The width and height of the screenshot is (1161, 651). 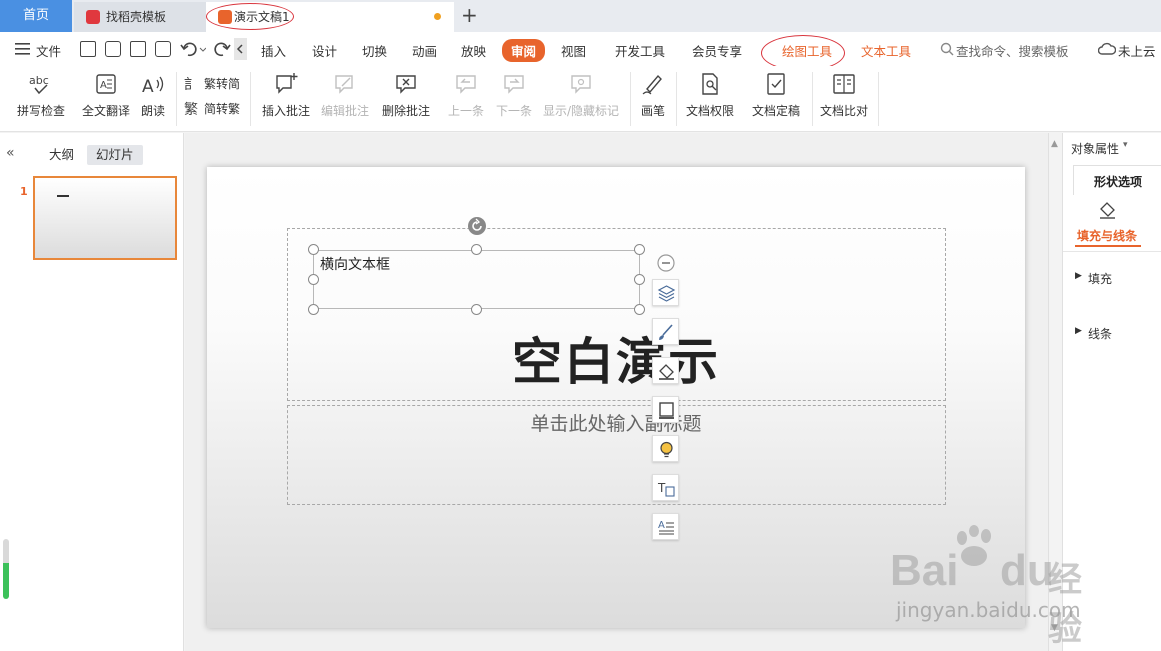 I want to click on menu-insert: 插入, so click(x=273, y=50).